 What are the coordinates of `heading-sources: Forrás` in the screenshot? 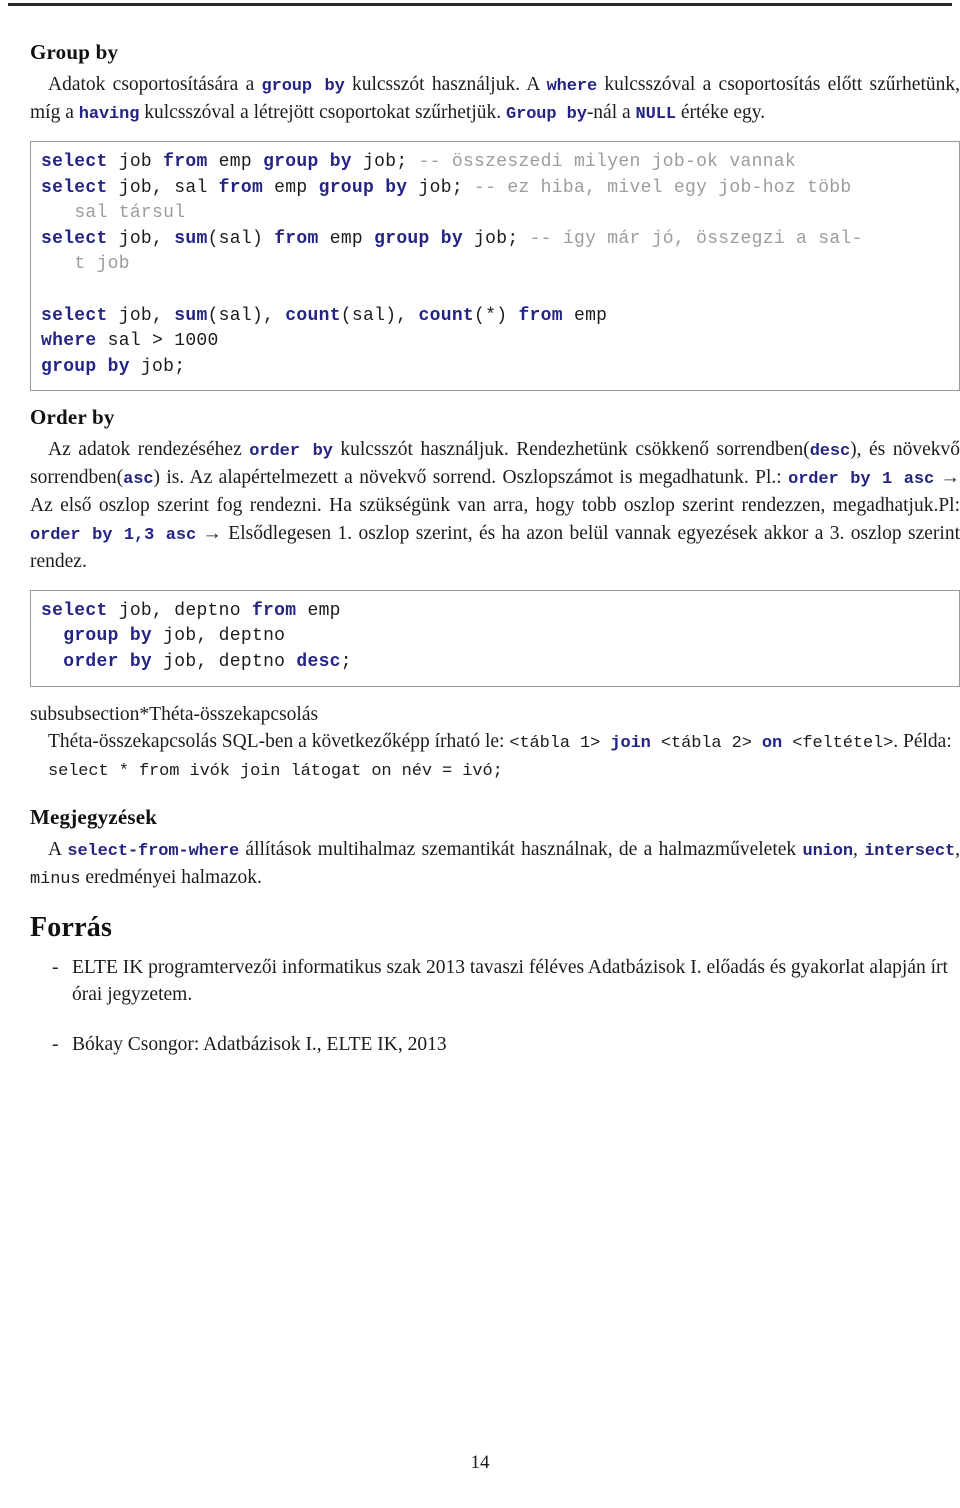 It's located at (71, 927).